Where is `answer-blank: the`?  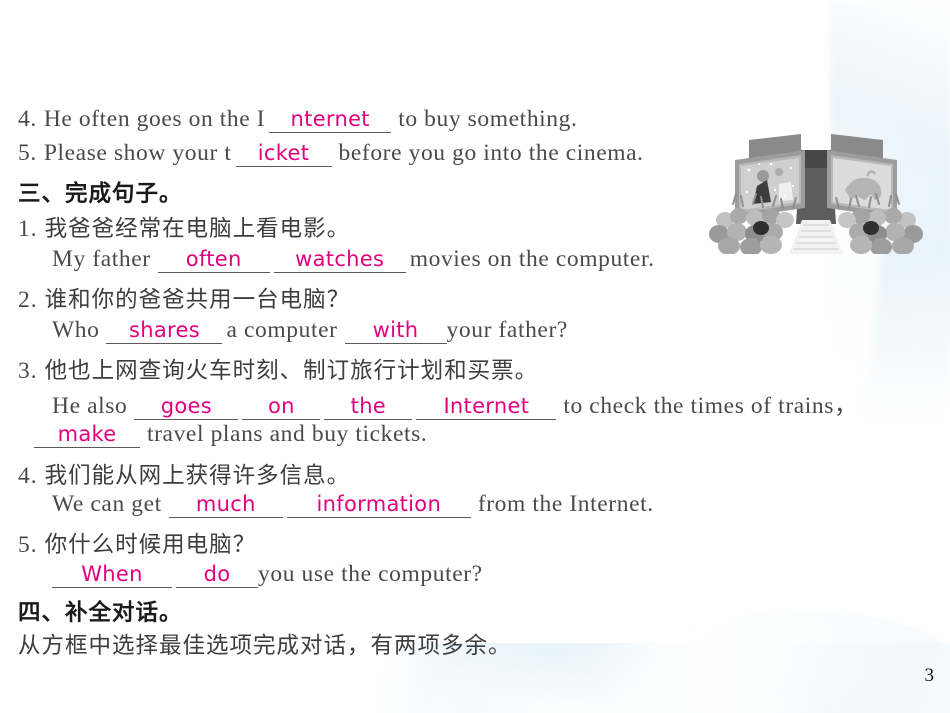 answer-blank: the is located at coordinates (368, 407).